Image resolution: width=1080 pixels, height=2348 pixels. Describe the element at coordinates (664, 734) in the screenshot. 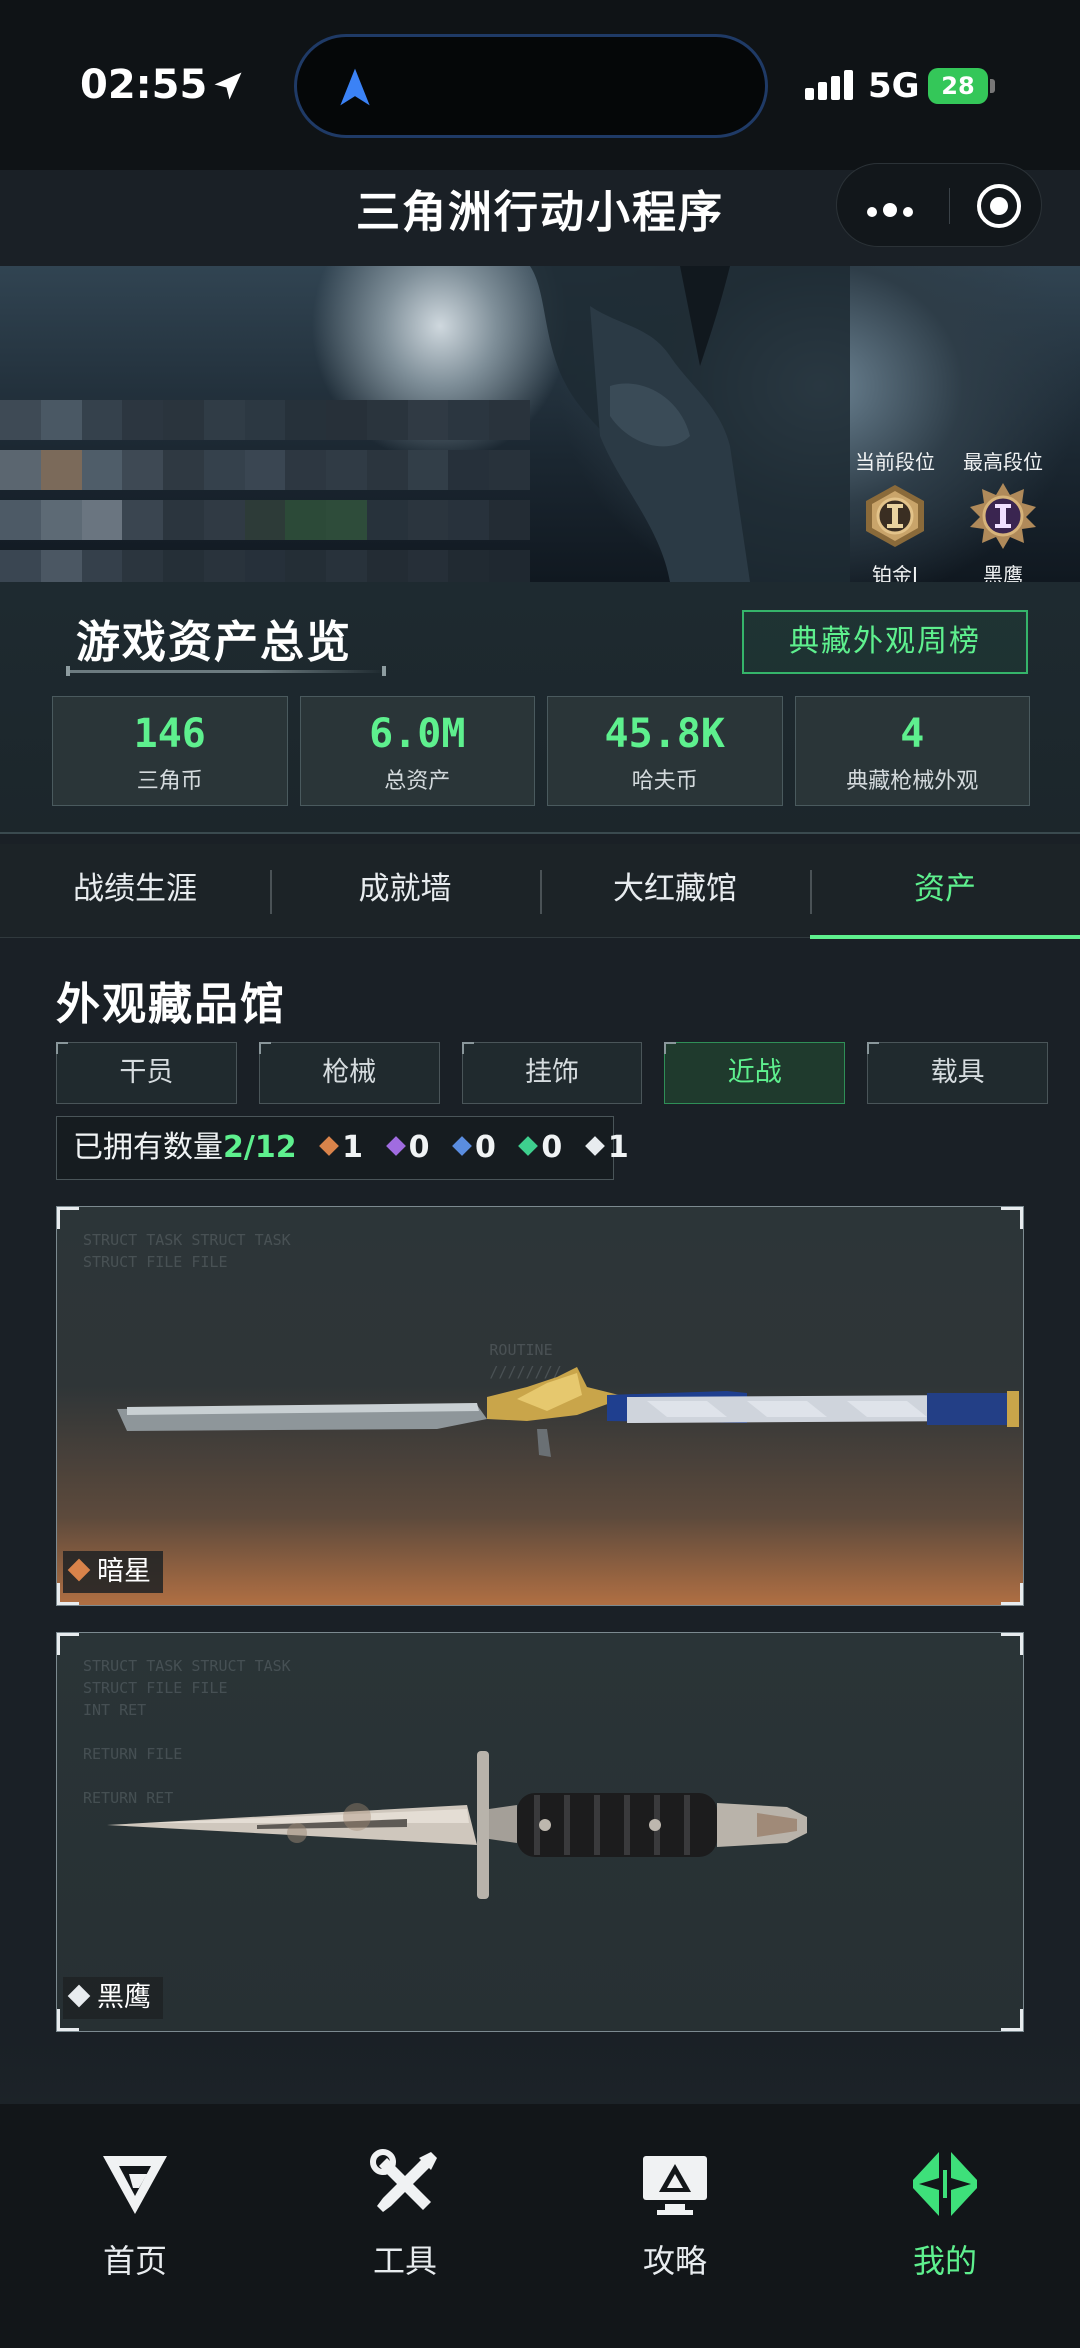

I see `stat-value: 45.8K` at that location.